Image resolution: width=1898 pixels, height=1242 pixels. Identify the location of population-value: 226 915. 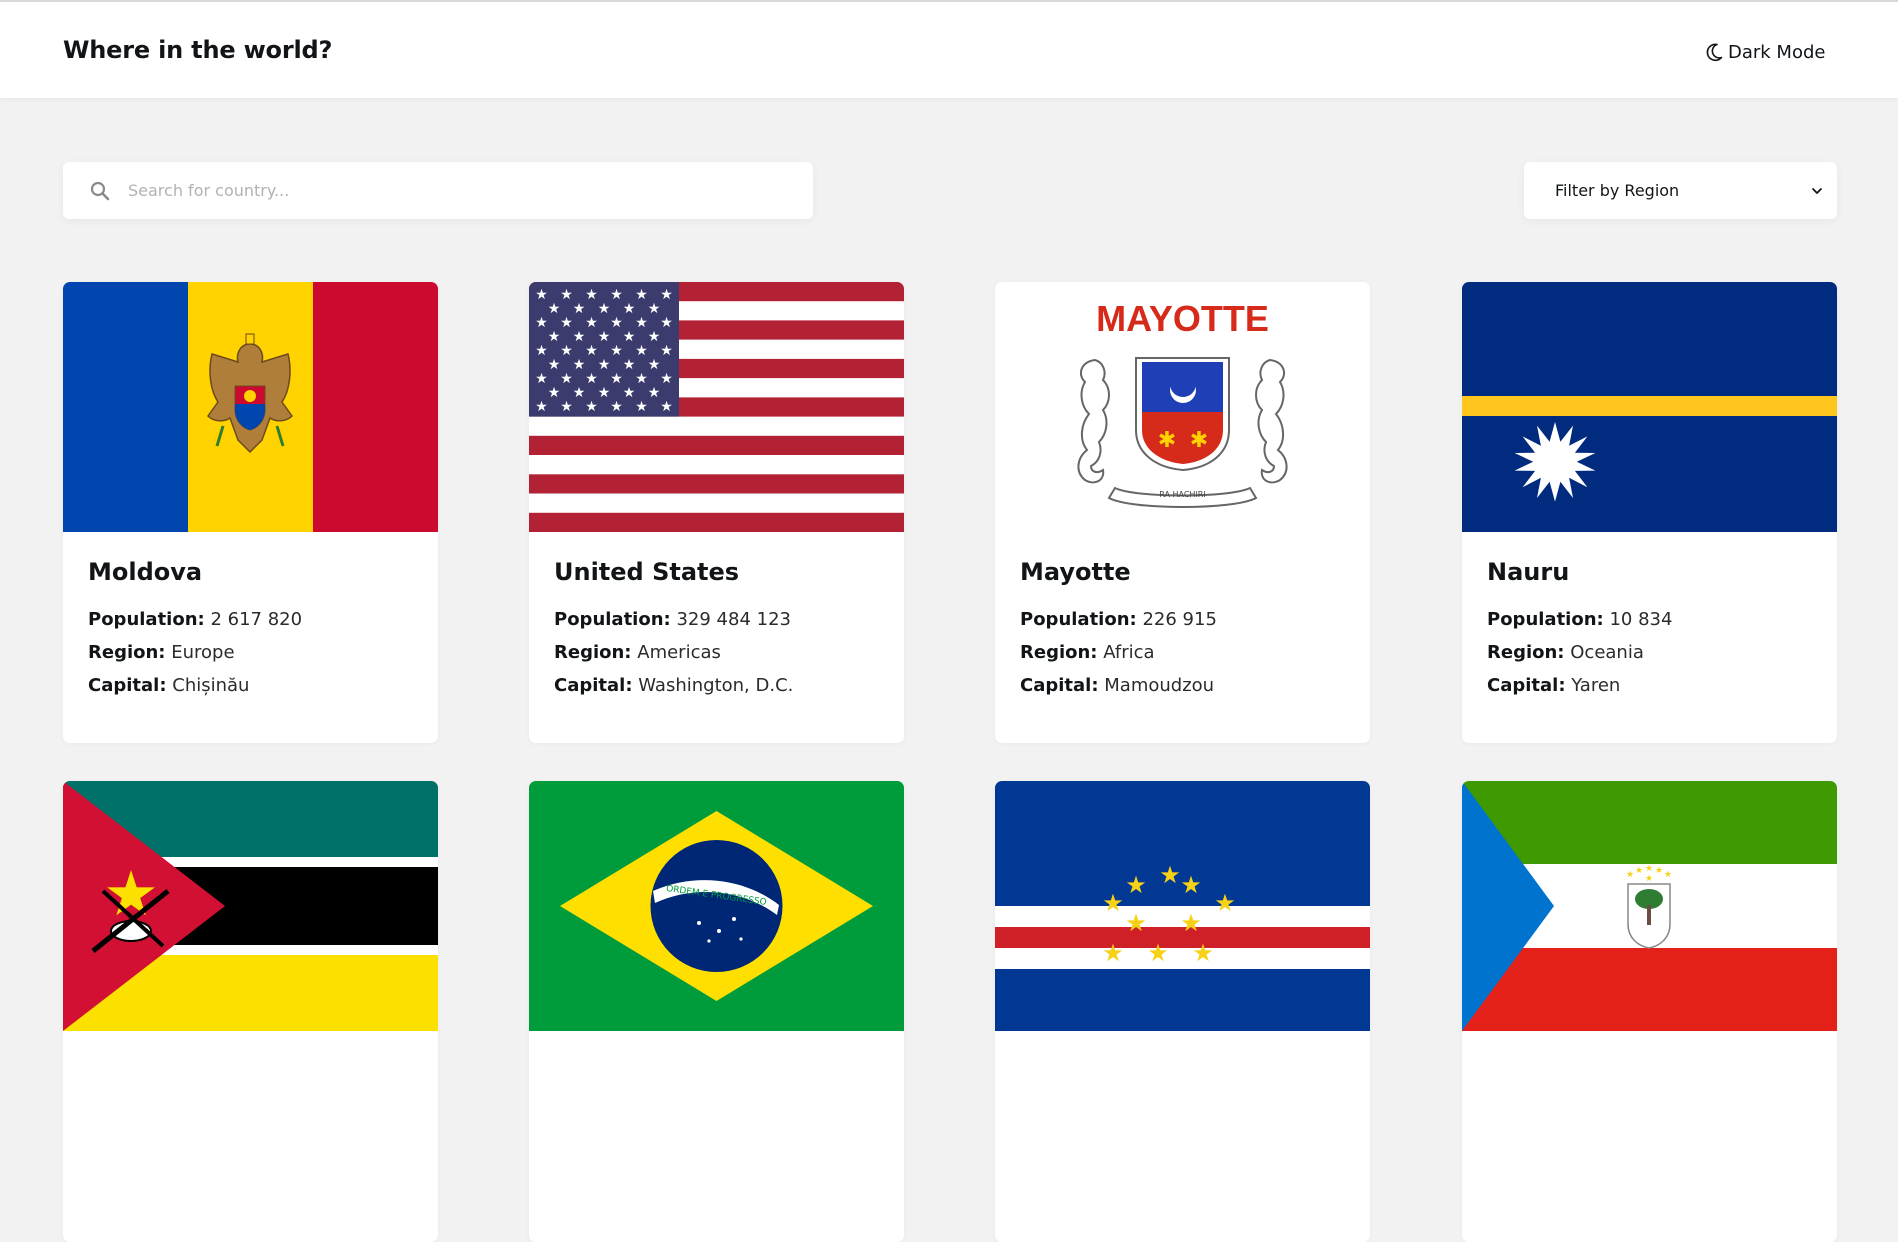
(1179, 619).